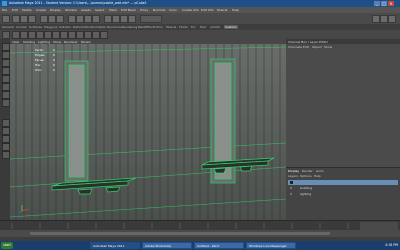 Image resolution: width=400 pixels, height=250 pixels. Describe the element at coordinates (271, 245) in the screenshot. I see `taskbar-item-messenger: Windows Live Messenger` at that location.